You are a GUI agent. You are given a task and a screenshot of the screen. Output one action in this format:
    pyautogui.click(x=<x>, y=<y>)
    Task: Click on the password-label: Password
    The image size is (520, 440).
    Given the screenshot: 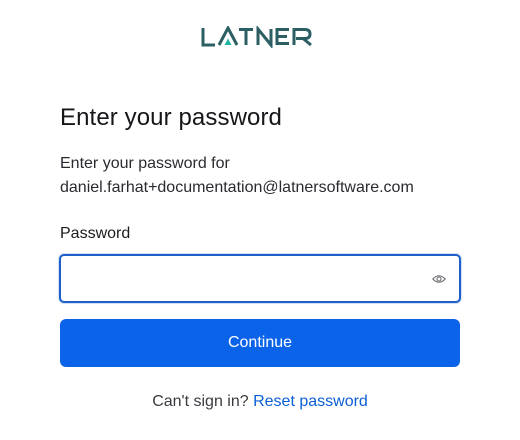 What is the action you would take?
    pyautogui.click(x=95, y=233)
    